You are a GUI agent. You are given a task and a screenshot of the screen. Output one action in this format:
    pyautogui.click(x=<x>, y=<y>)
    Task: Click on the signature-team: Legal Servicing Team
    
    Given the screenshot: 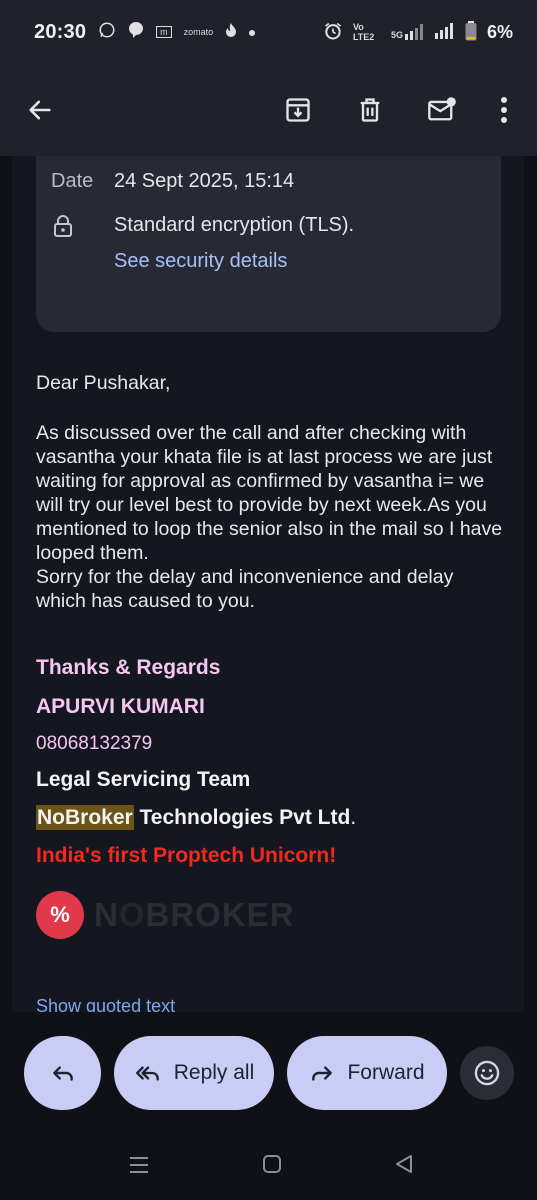 What is the action you would take?
    pyautogui.click(x=143, y=779)
    